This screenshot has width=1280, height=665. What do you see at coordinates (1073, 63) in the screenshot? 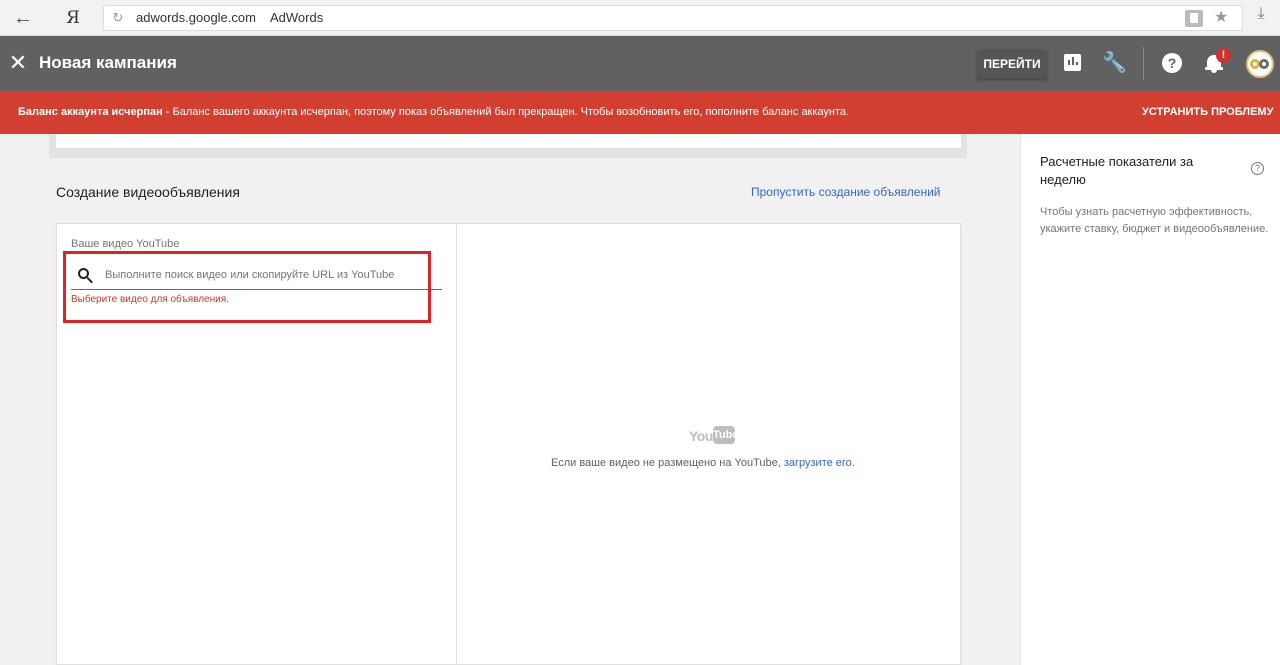
I see `chart-icon` at bounding box center [1073, 63].